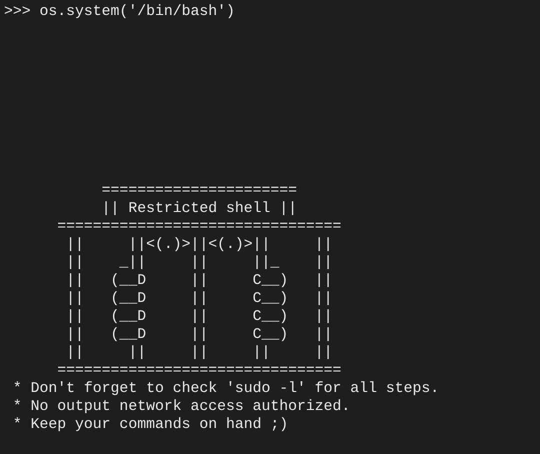 The height and width of the screenshot is (454, 540). I want to click on output-line: * Don't forget to check 'sudo -l' for all steps., so click(226, 389).